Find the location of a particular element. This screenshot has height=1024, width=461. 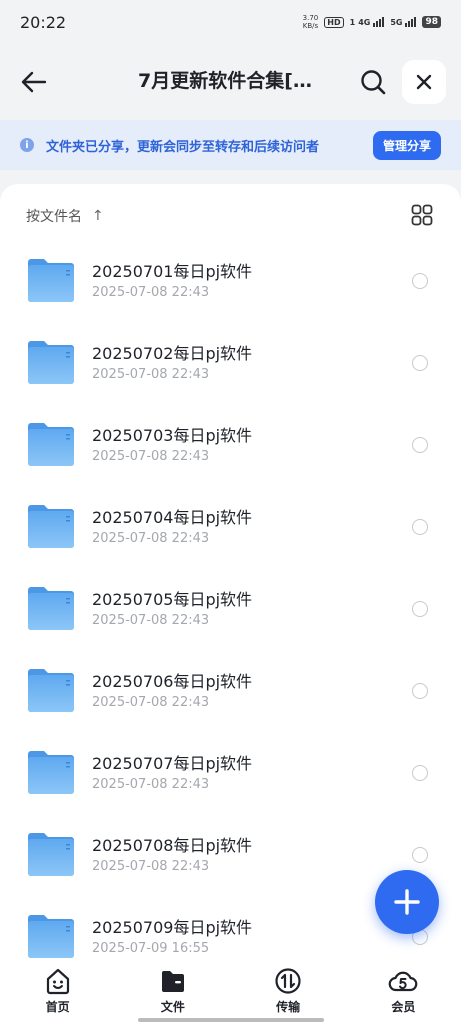

battery-icon: 98 is located at coordinates (431, 22).